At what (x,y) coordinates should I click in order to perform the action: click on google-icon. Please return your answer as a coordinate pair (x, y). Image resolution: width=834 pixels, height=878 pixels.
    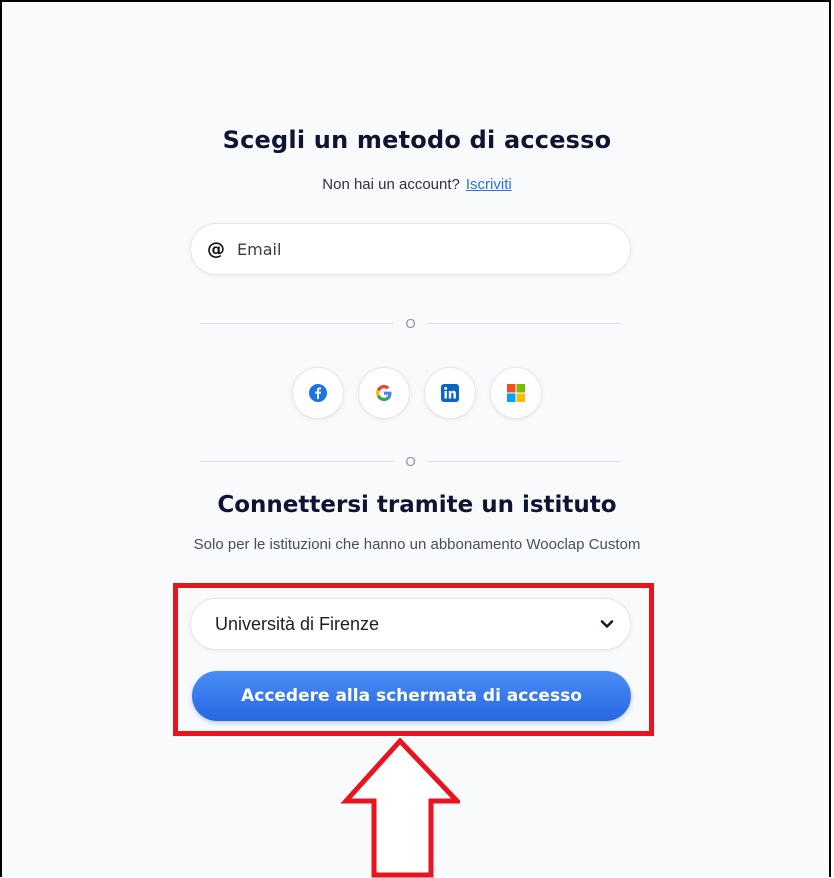
    Looking at the image, I should click on (384, 393).